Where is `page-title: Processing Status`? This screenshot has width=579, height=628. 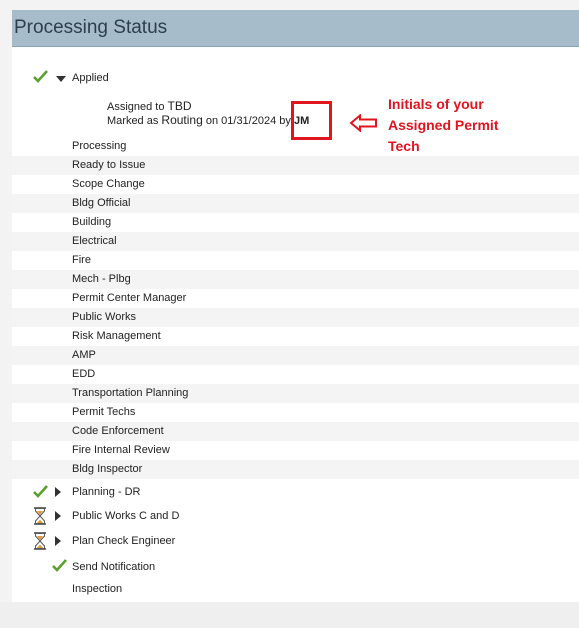
page-title: Processing Status is located at coordinates (91, 27).